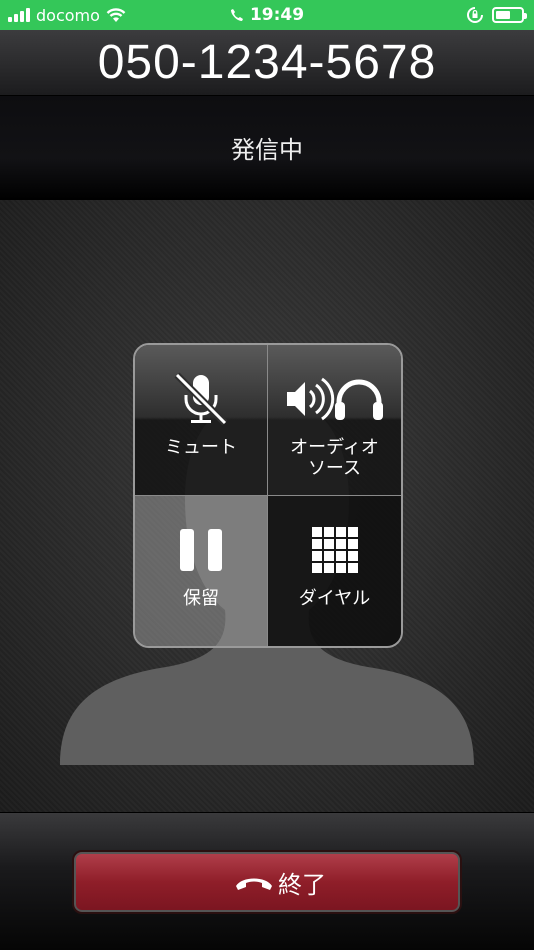 The width and height of the screenshot is (534, 950). What do you see at coordinates (334, 598) in the screenshot?
I see `keypad-label: ダイヤル` at bounding box center [334, 598].